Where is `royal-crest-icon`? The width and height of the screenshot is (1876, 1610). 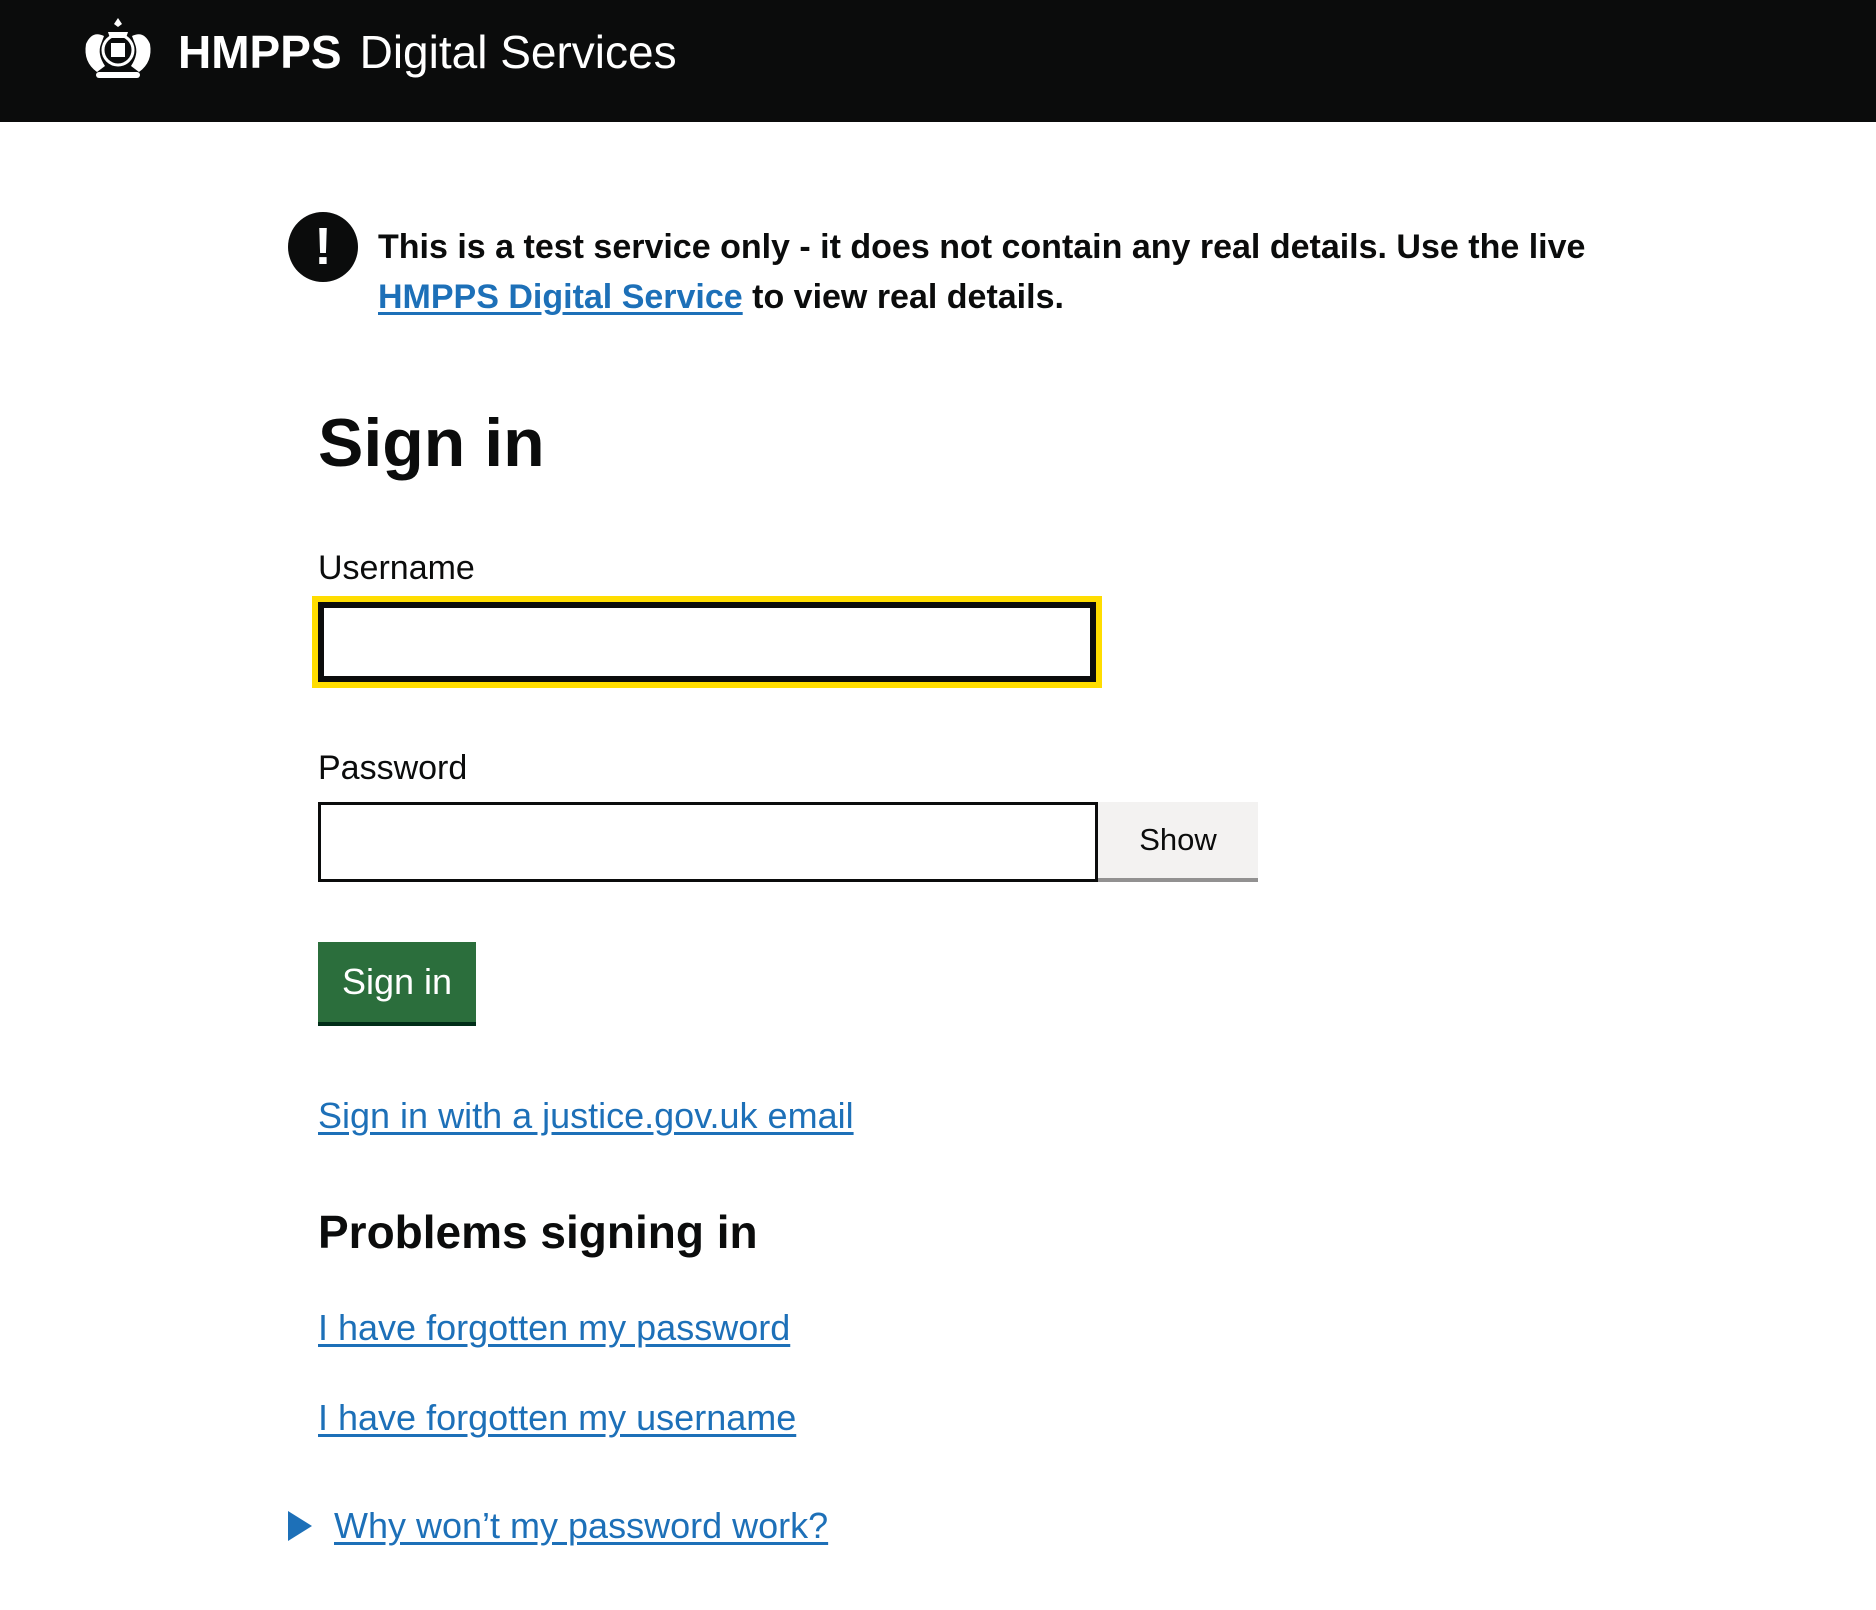 royal-crest-icon is located at coordinates (118, 48).